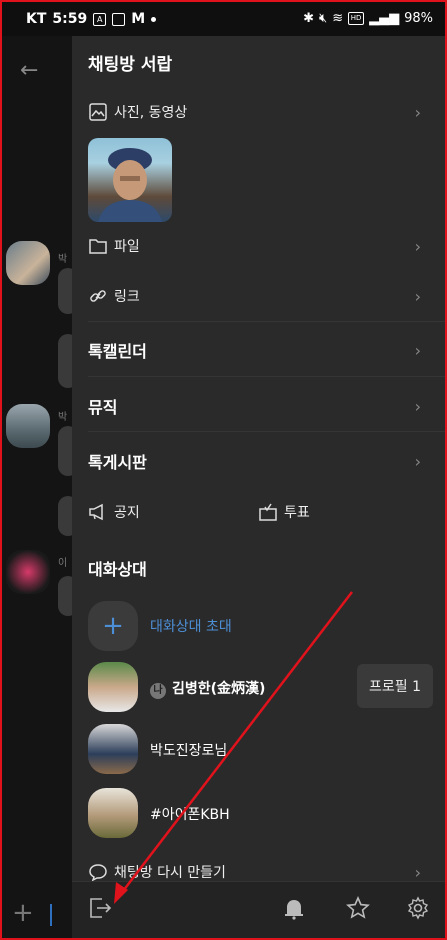  I want to click on invite-button: +, so click(113, 626).